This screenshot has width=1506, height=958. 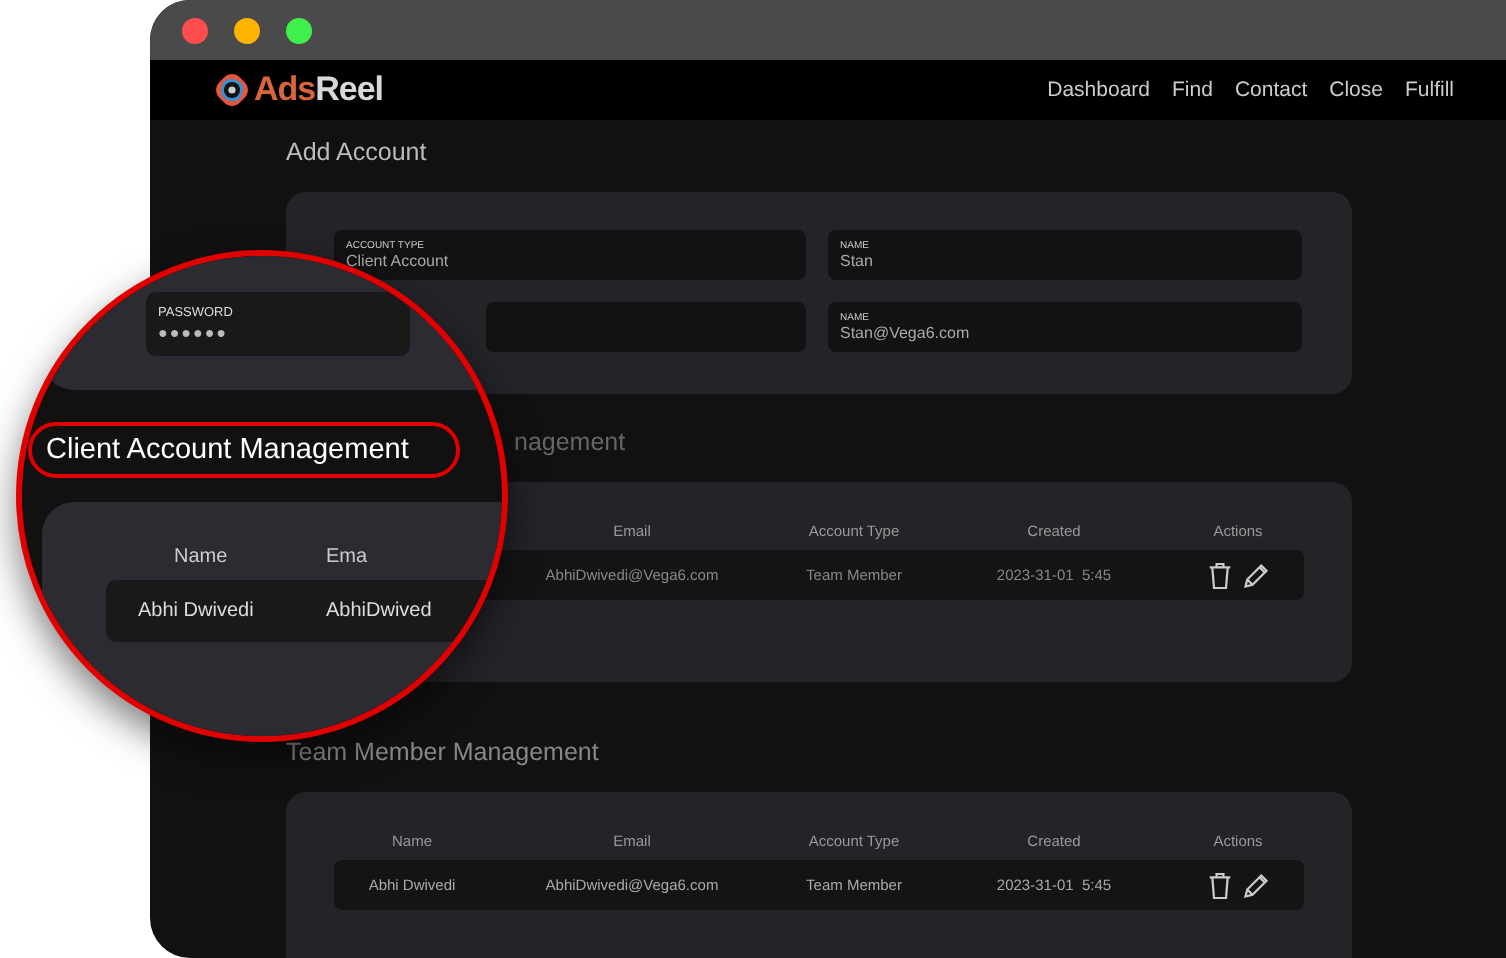 What do you see at coordinates (646, 327) in the screenshot?
I see `input-field` at bounding box center [646, 327].